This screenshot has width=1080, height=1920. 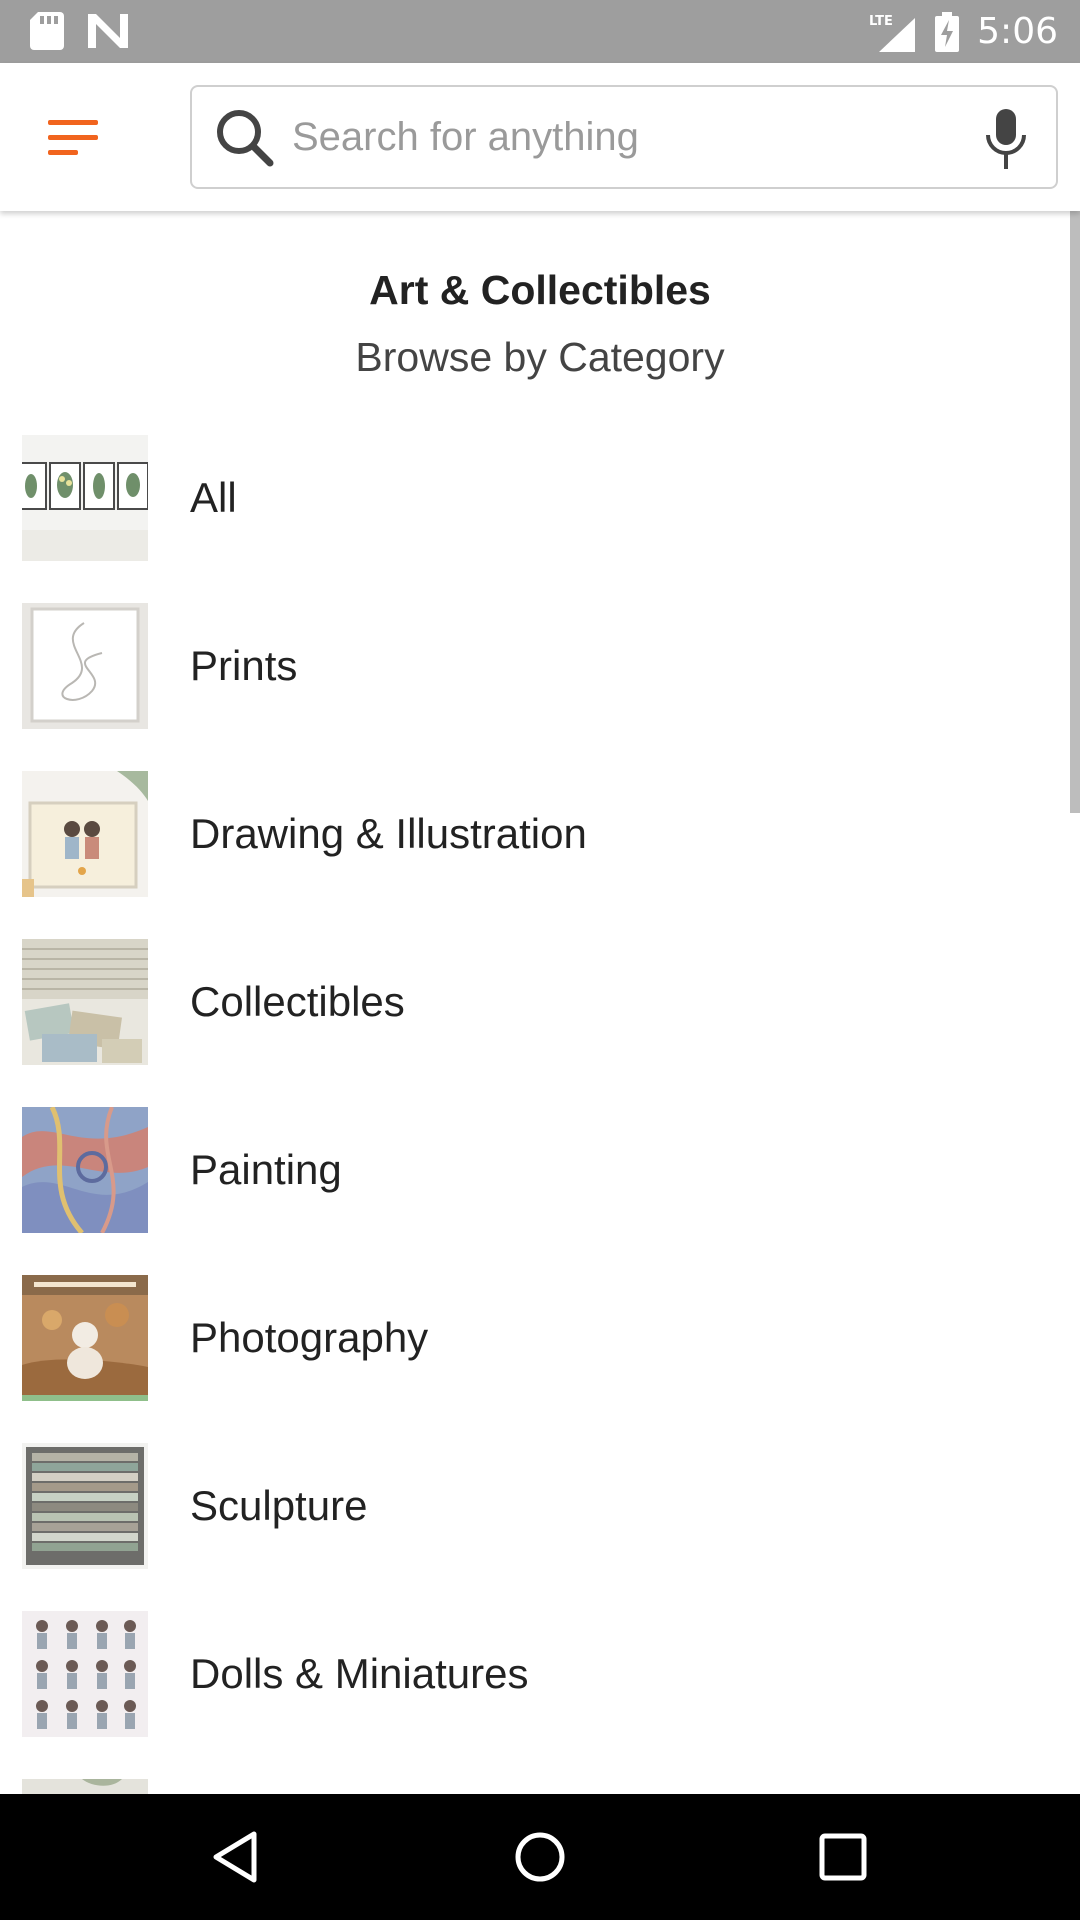 I want to click on category-item-partial, so click(x=535, y=1779).